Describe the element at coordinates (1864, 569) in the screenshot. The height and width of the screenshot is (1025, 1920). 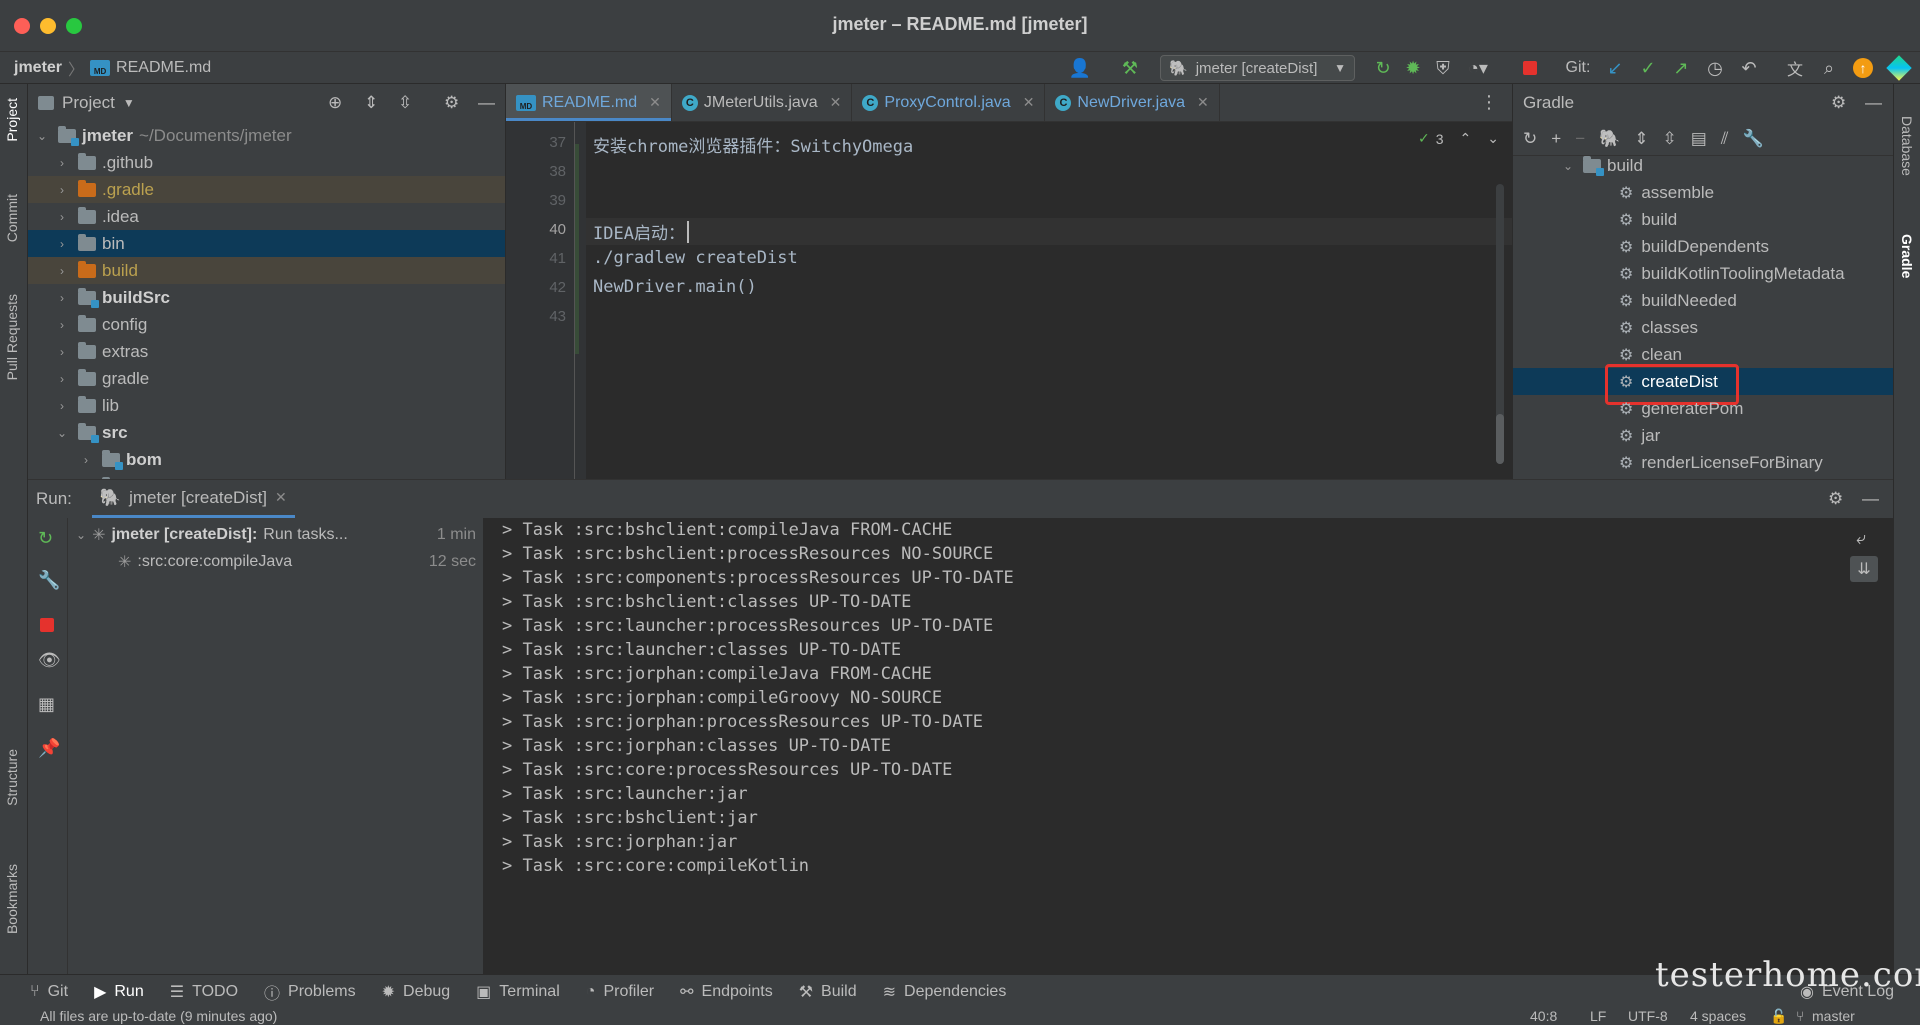
I see `scroll-to-end-icon: ⇊` at that location.